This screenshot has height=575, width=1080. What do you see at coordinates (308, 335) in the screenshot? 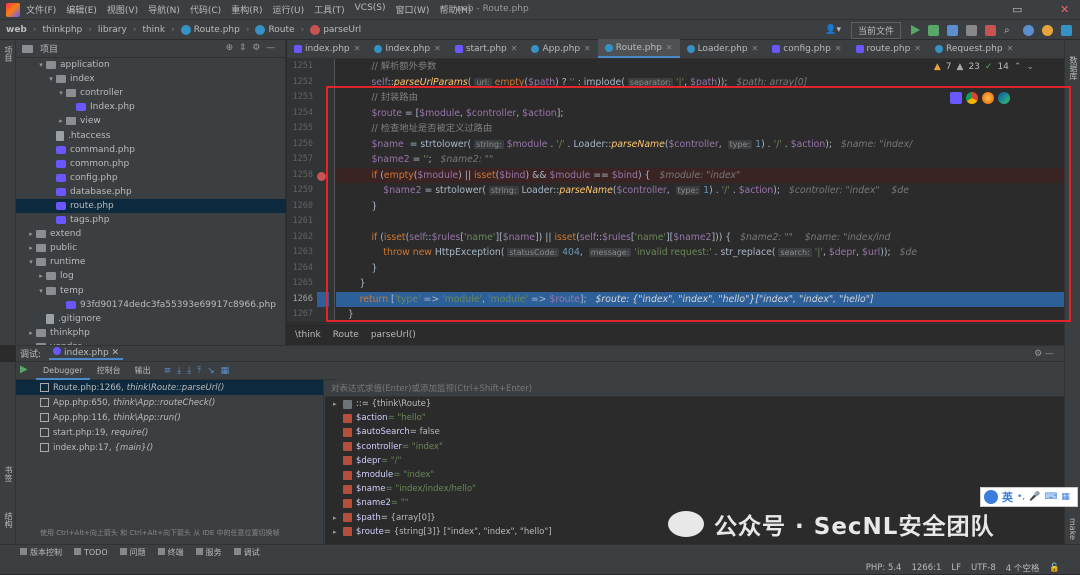
I see `breadcrumb-namespace: \think` at bounding box center [308, 335].